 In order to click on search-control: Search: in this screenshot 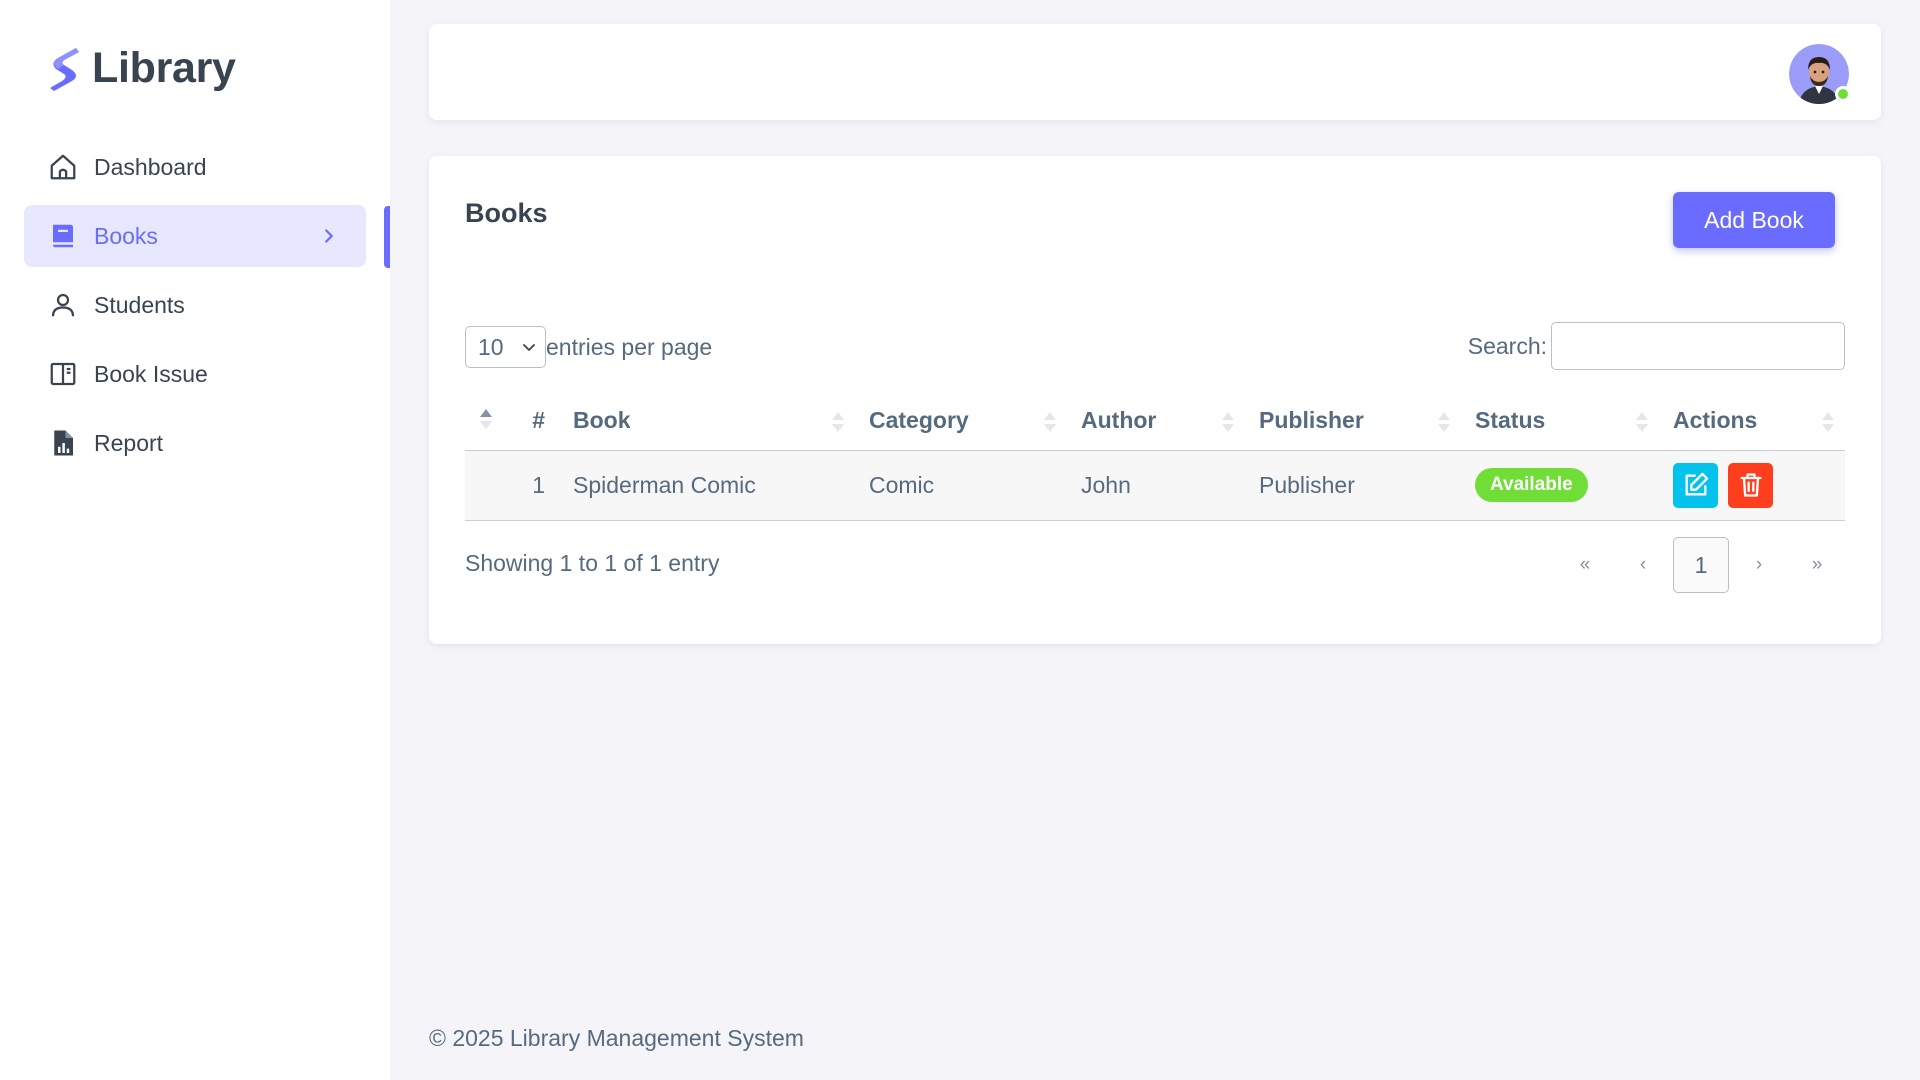, I will do `click(1656, 346)`.